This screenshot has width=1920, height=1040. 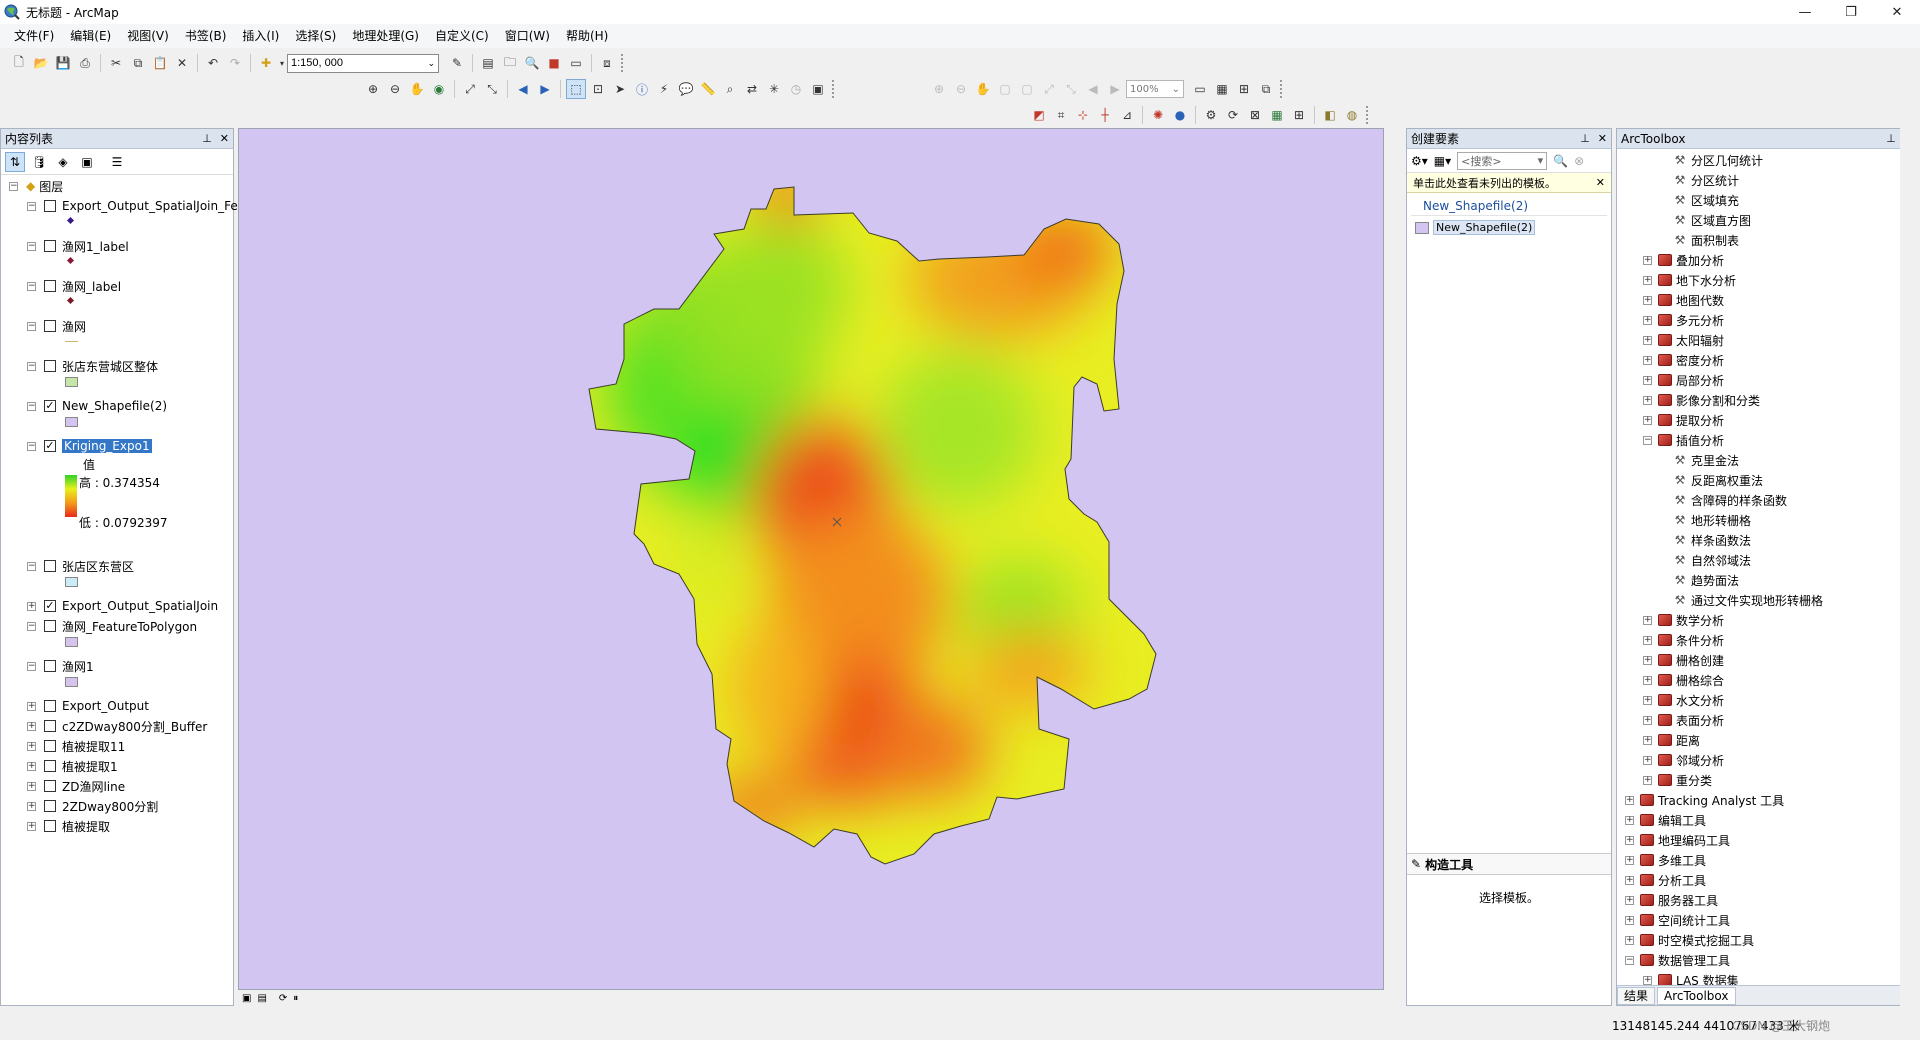 What do you see at coordinates (19, 63) in the screenshot?
I see `new-document-icon: 🗋` at bounding box center [19, 63].